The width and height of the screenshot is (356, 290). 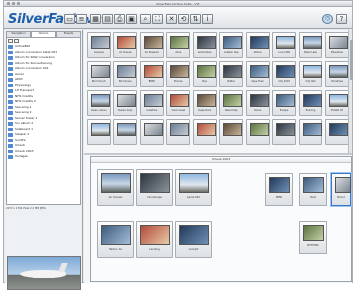 What do you see at coordinates (337, 52) in the screenshot?
I see `thumbnail-caption: Blueshine` at bounding box center [337, 52].